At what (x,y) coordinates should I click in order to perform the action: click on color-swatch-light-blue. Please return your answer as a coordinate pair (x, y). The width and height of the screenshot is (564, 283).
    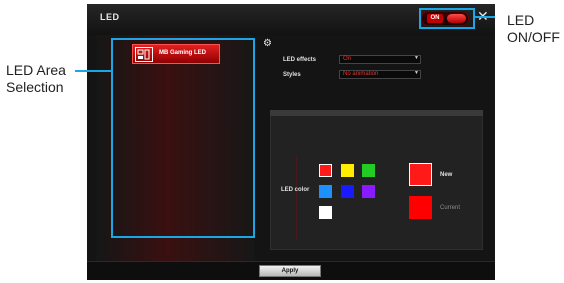
    Looking at the image, I should click on (325, 191).